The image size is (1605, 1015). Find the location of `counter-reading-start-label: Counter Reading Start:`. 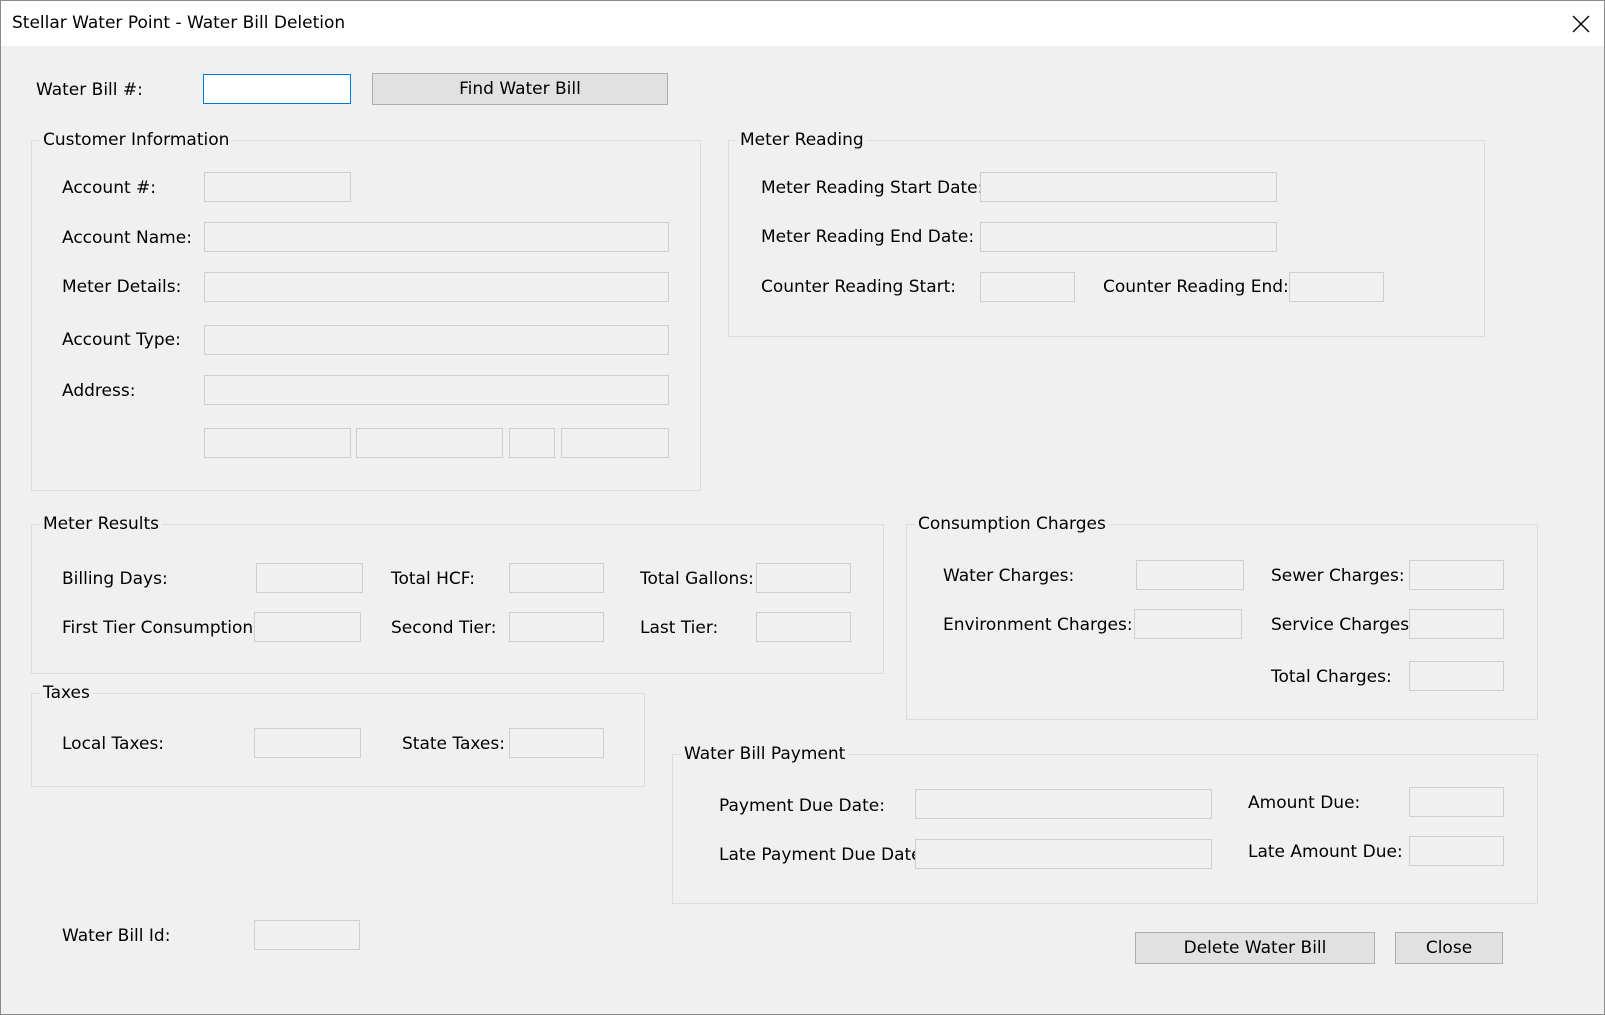

counter-reading-start-label: Counter Reading Start: is located at coordinates (859, 287).